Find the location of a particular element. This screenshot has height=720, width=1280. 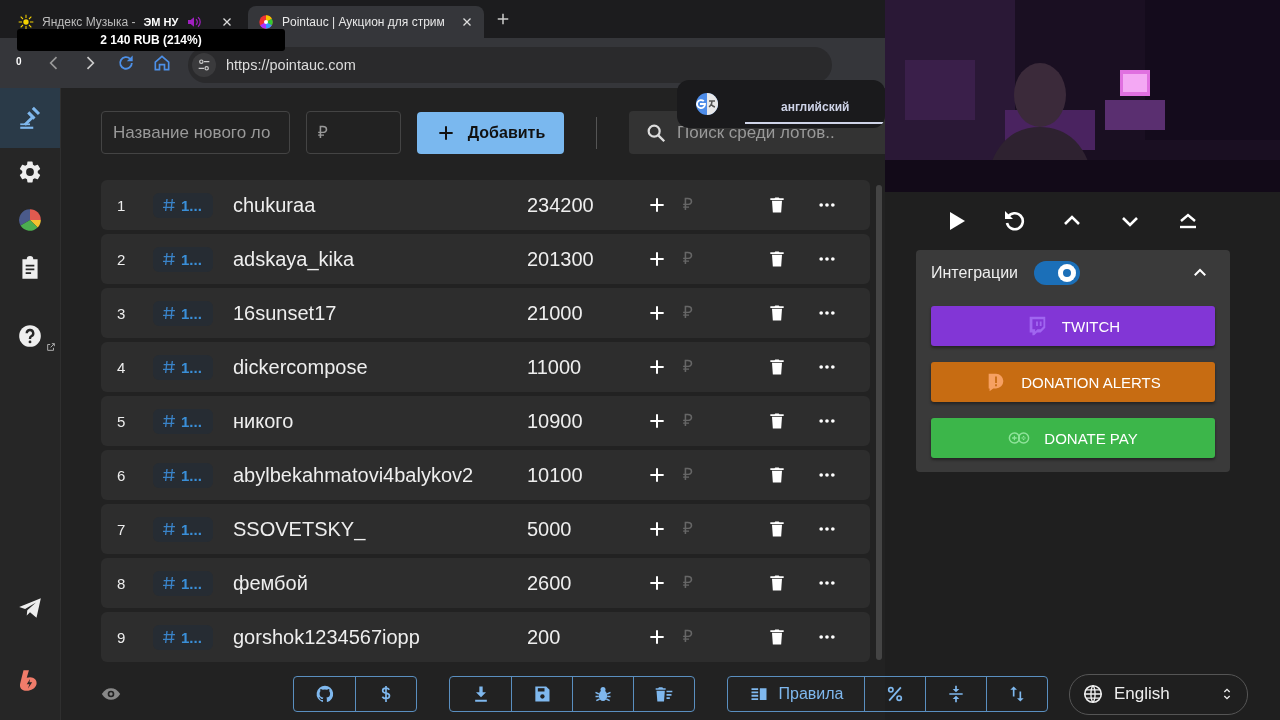

paper-plane-icon is located at coordinates (30, 608).